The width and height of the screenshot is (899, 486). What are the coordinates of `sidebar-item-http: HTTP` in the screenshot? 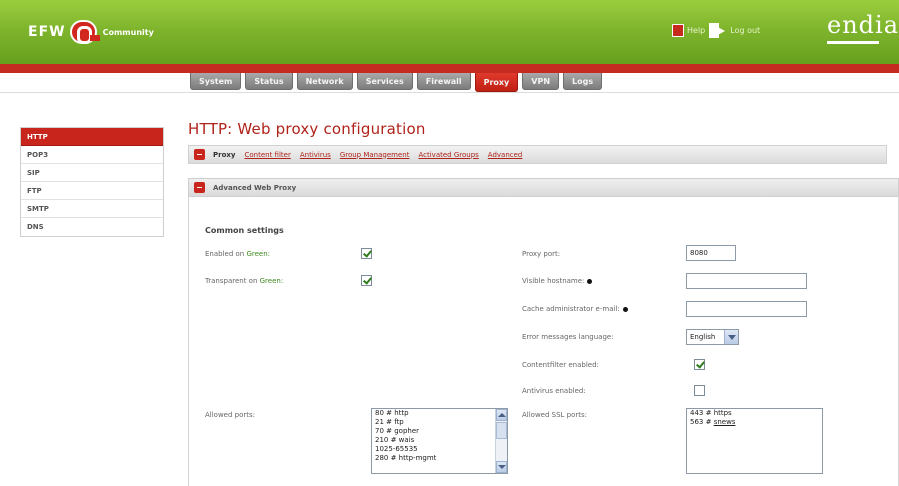 It's located at (92, 137).